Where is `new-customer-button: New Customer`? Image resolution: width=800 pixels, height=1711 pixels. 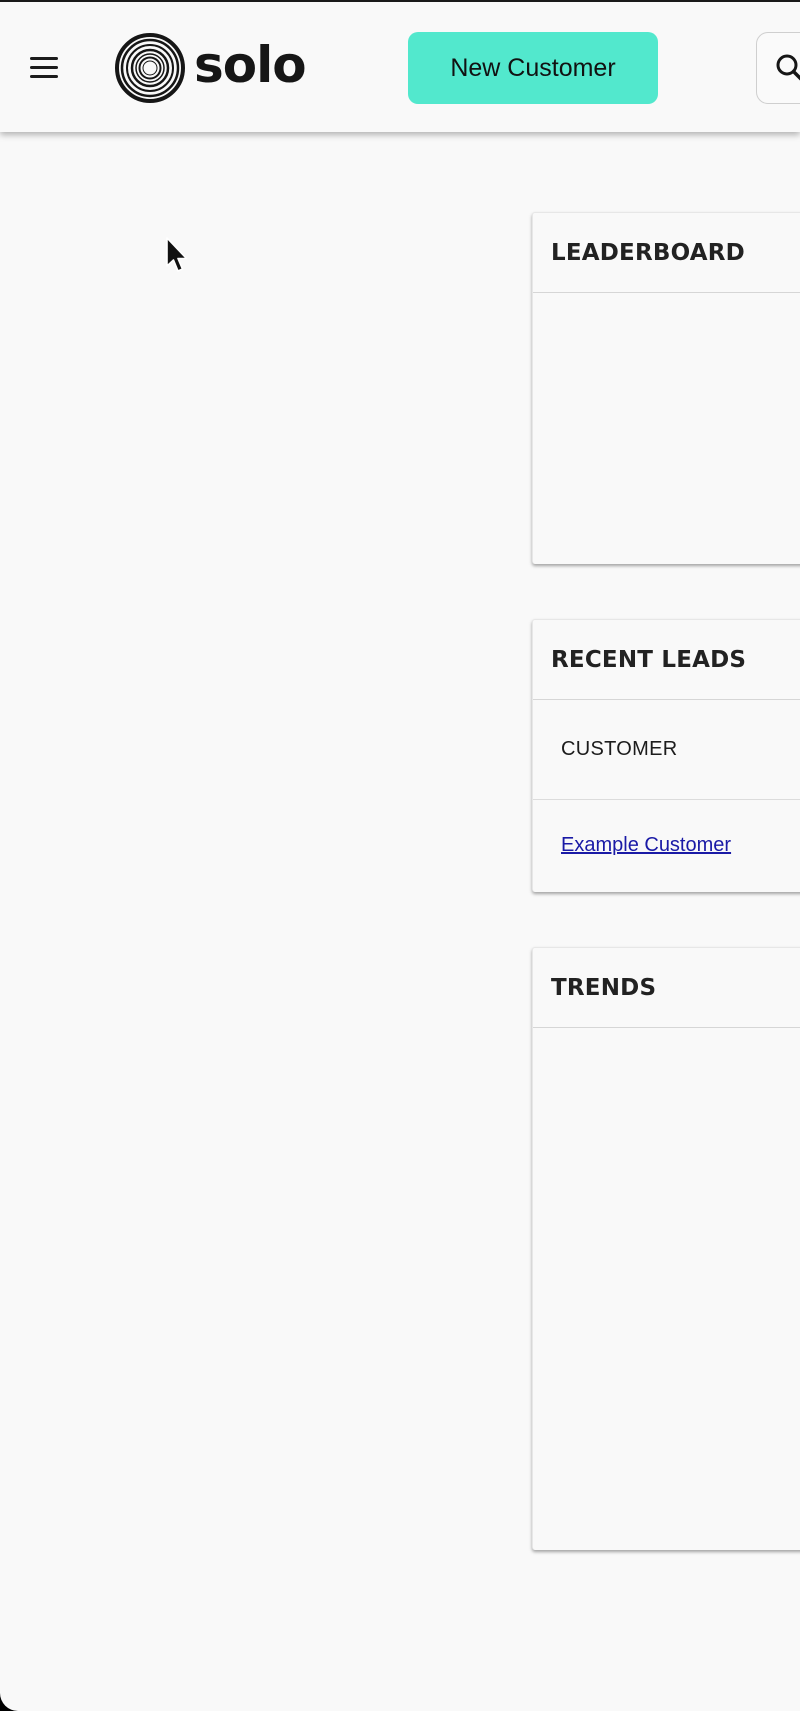 new-customer-button: New Customer is located at coordinates (533, 68).